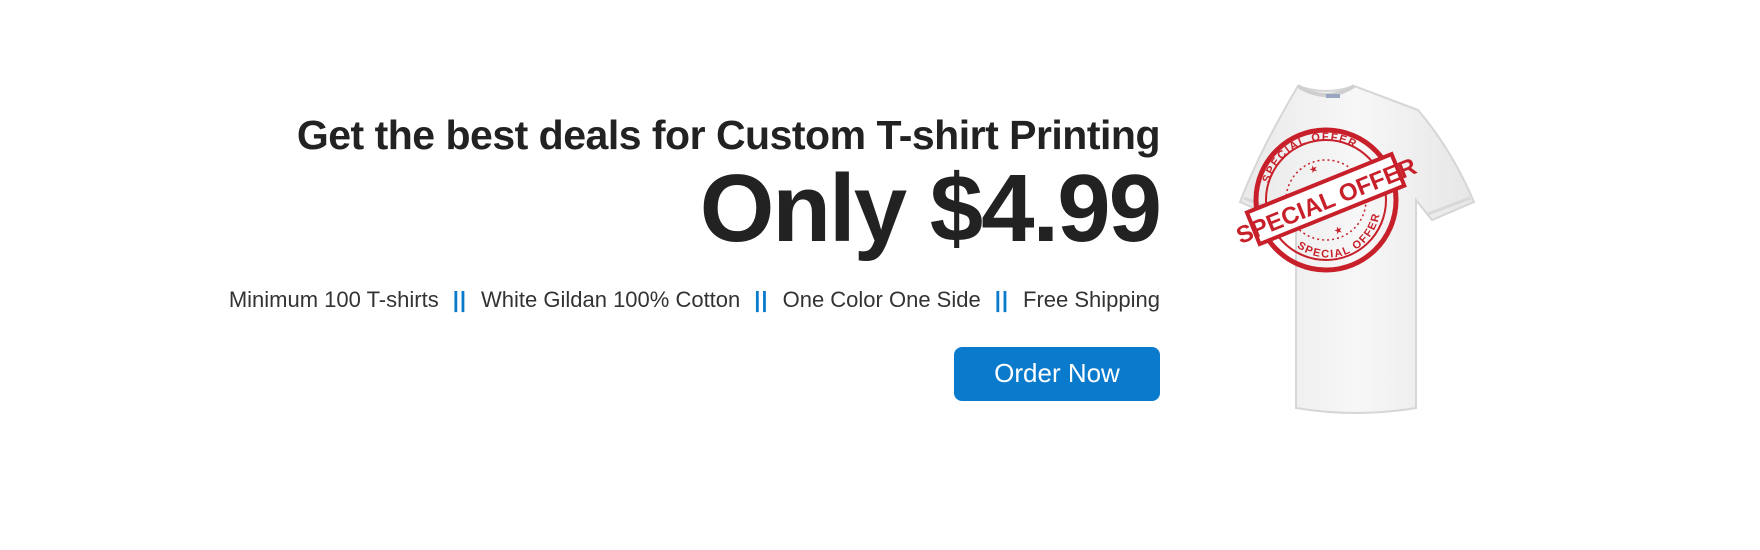 This screenshot has height=550, width=1760. Describe the element at coordinates (680, 374) in the screenshot. I see `cta-row: Order Now` at that location.